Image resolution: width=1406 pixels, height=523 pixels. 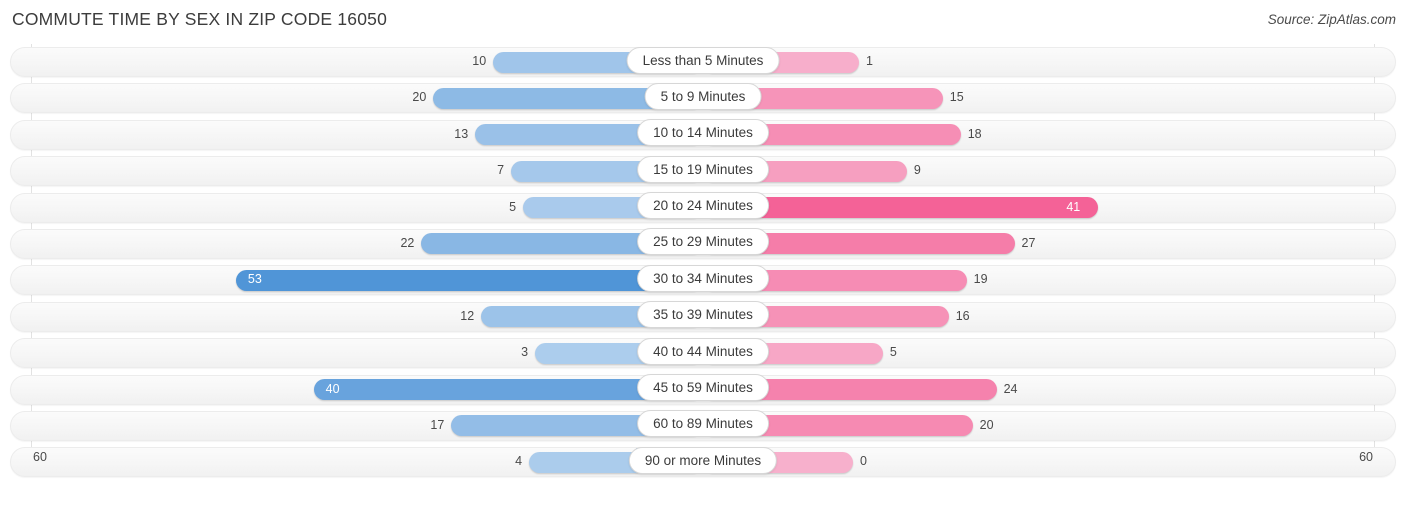 What do you see at coordinates (1010, 388) in the screenshot?
I see `bar-value-female: 24` at bounding box center [1010, 388].